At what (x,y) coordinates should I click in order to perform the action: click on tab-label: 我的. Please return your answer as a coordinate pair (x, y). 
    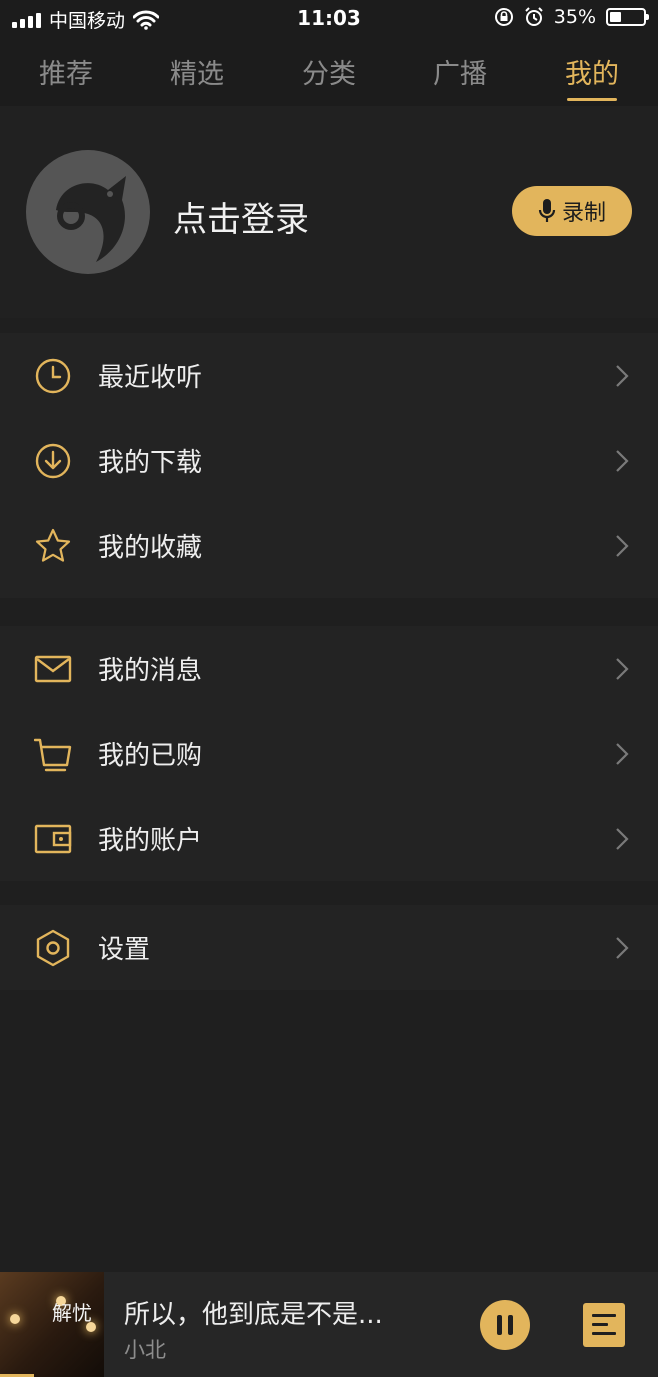
    Looking at the image, I should click on (592, 74).